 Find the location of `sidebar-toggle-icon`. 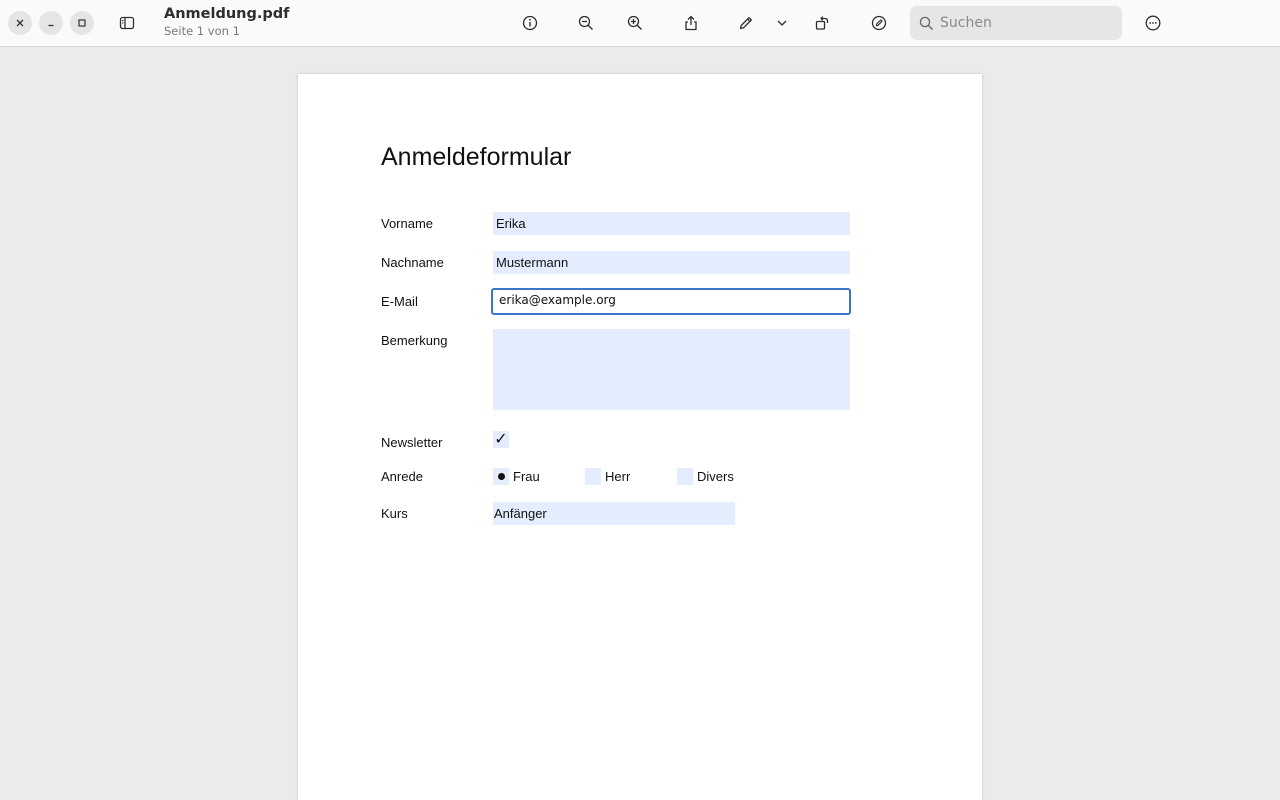

sidebar-toggle-icon is located at coordinates (127, 23).